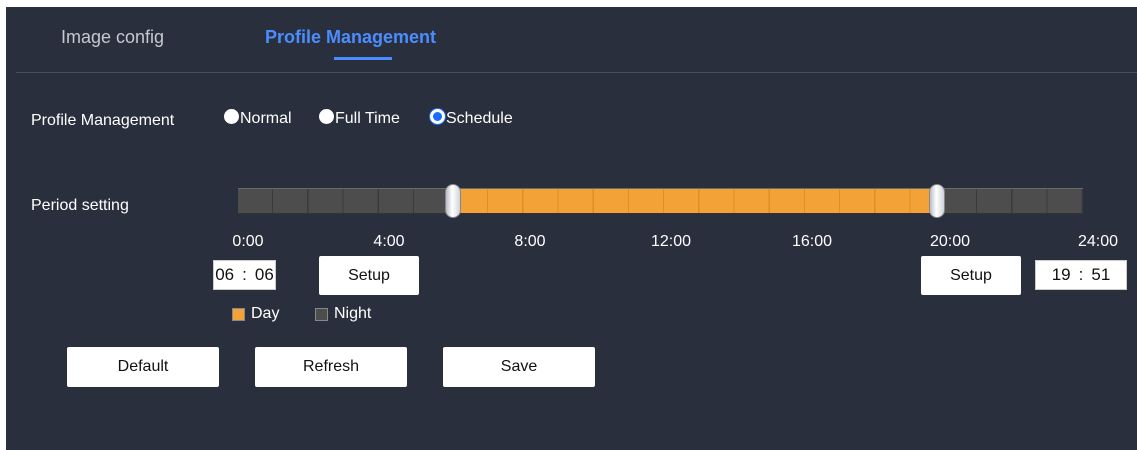 The image size is (1137, 450). Describe the element at coordinates (950, 241) in the screenshot. I see `tick-label: 20:00` at that location.